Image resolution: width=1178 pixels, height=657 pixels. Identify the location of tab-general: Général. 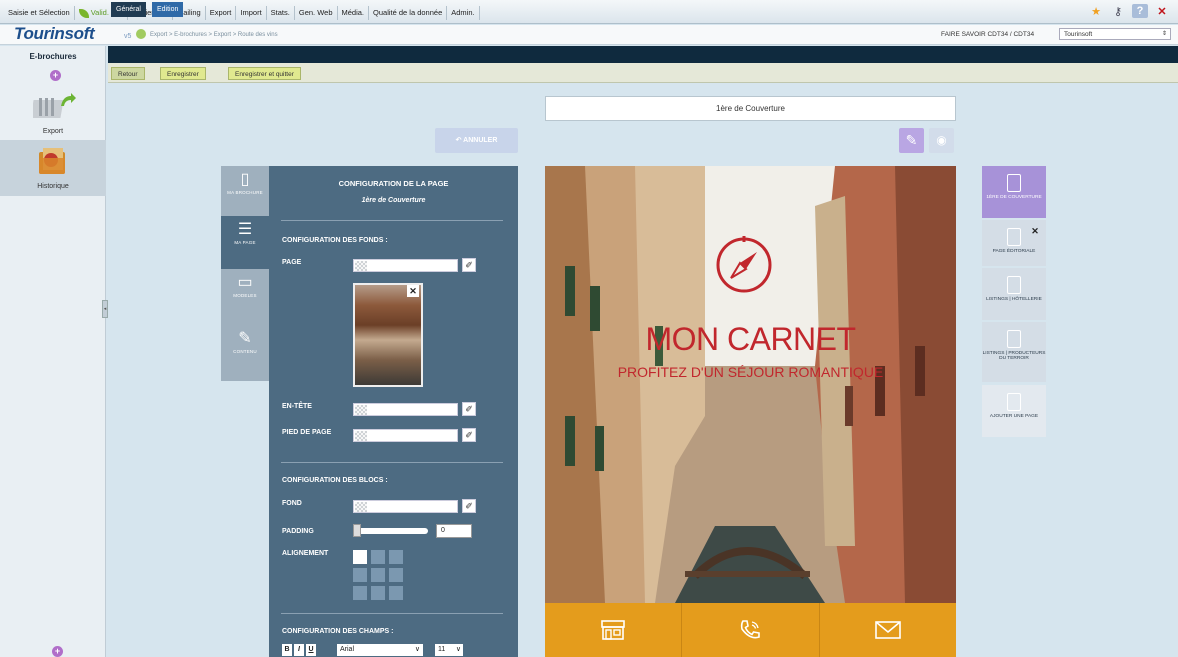
(128, 9).